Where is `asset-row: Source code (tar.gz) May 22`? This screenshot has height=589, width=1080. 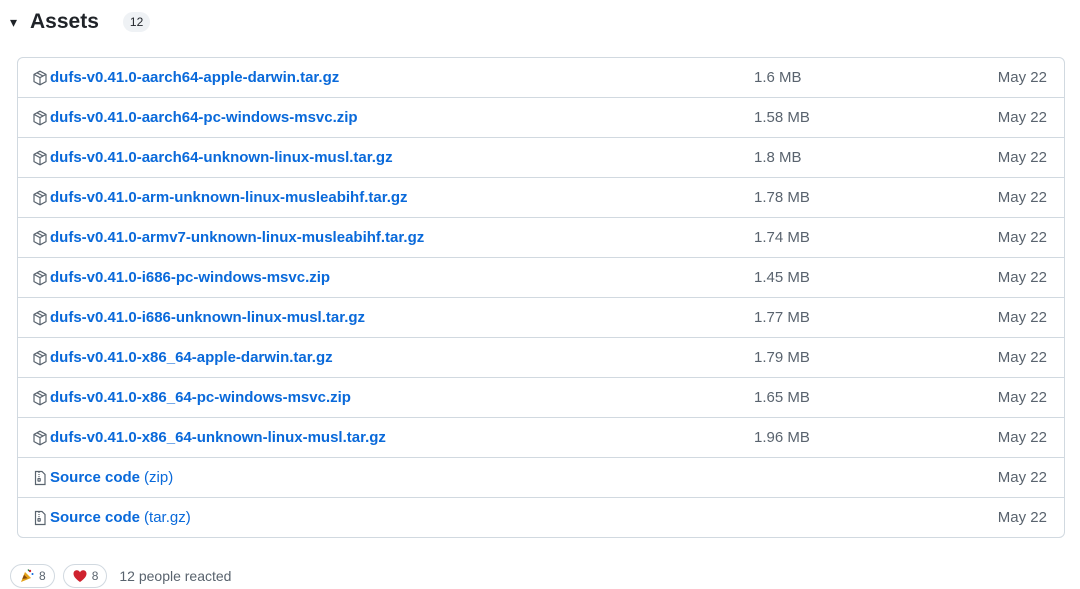 asset-row: Source code (tar.gz) May 22 is located at coordinates (541, 517).